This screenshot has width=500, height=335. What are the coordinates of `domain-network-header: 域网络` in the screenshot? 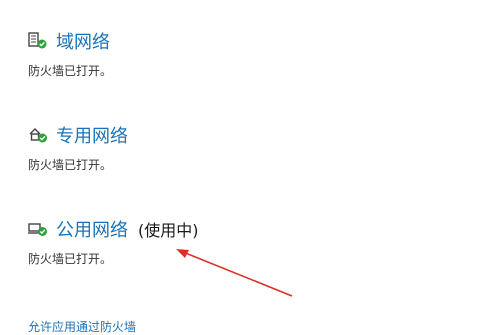 It's located at (70, 41).